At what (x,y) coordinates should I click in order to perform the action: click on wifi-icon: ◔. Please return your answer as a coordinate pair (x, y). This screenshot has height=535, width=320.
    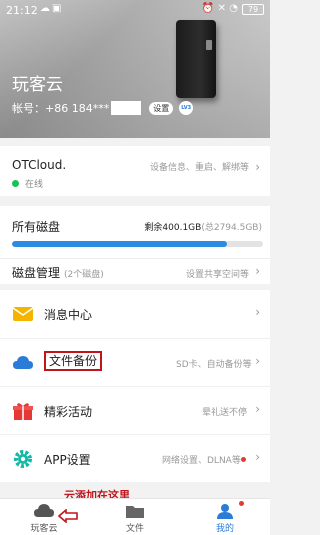
    Looking at the image, I should click on (233, 8).